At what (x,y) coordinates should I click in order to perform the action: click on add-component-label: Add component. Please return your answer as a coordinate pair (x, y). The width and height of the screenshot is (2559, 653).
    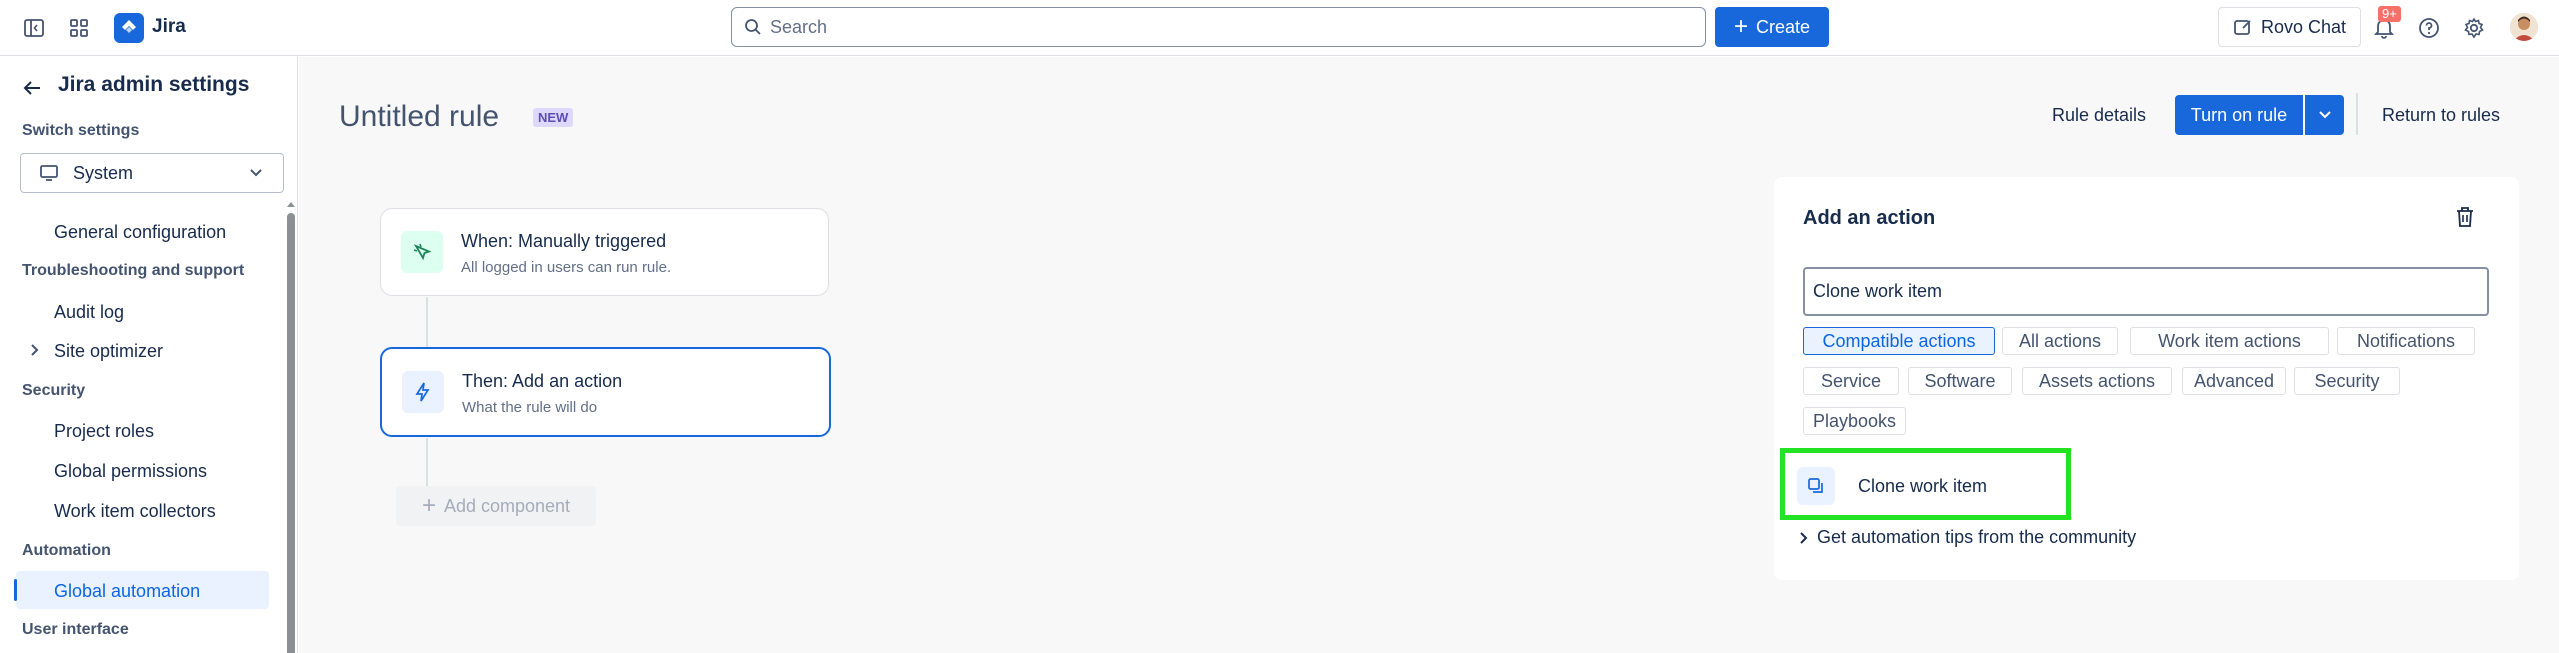
    Looking at the image, I should click on (507, 505).